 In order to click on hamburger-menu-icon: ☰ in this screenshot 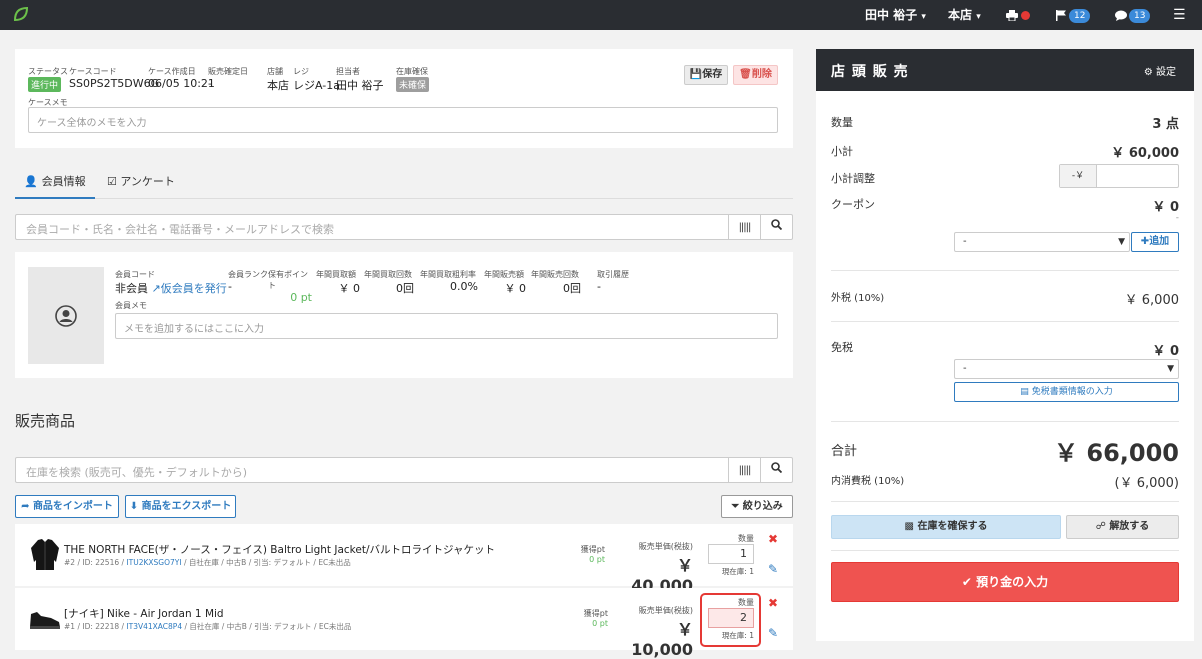, I will do `click(1179, 15)`.